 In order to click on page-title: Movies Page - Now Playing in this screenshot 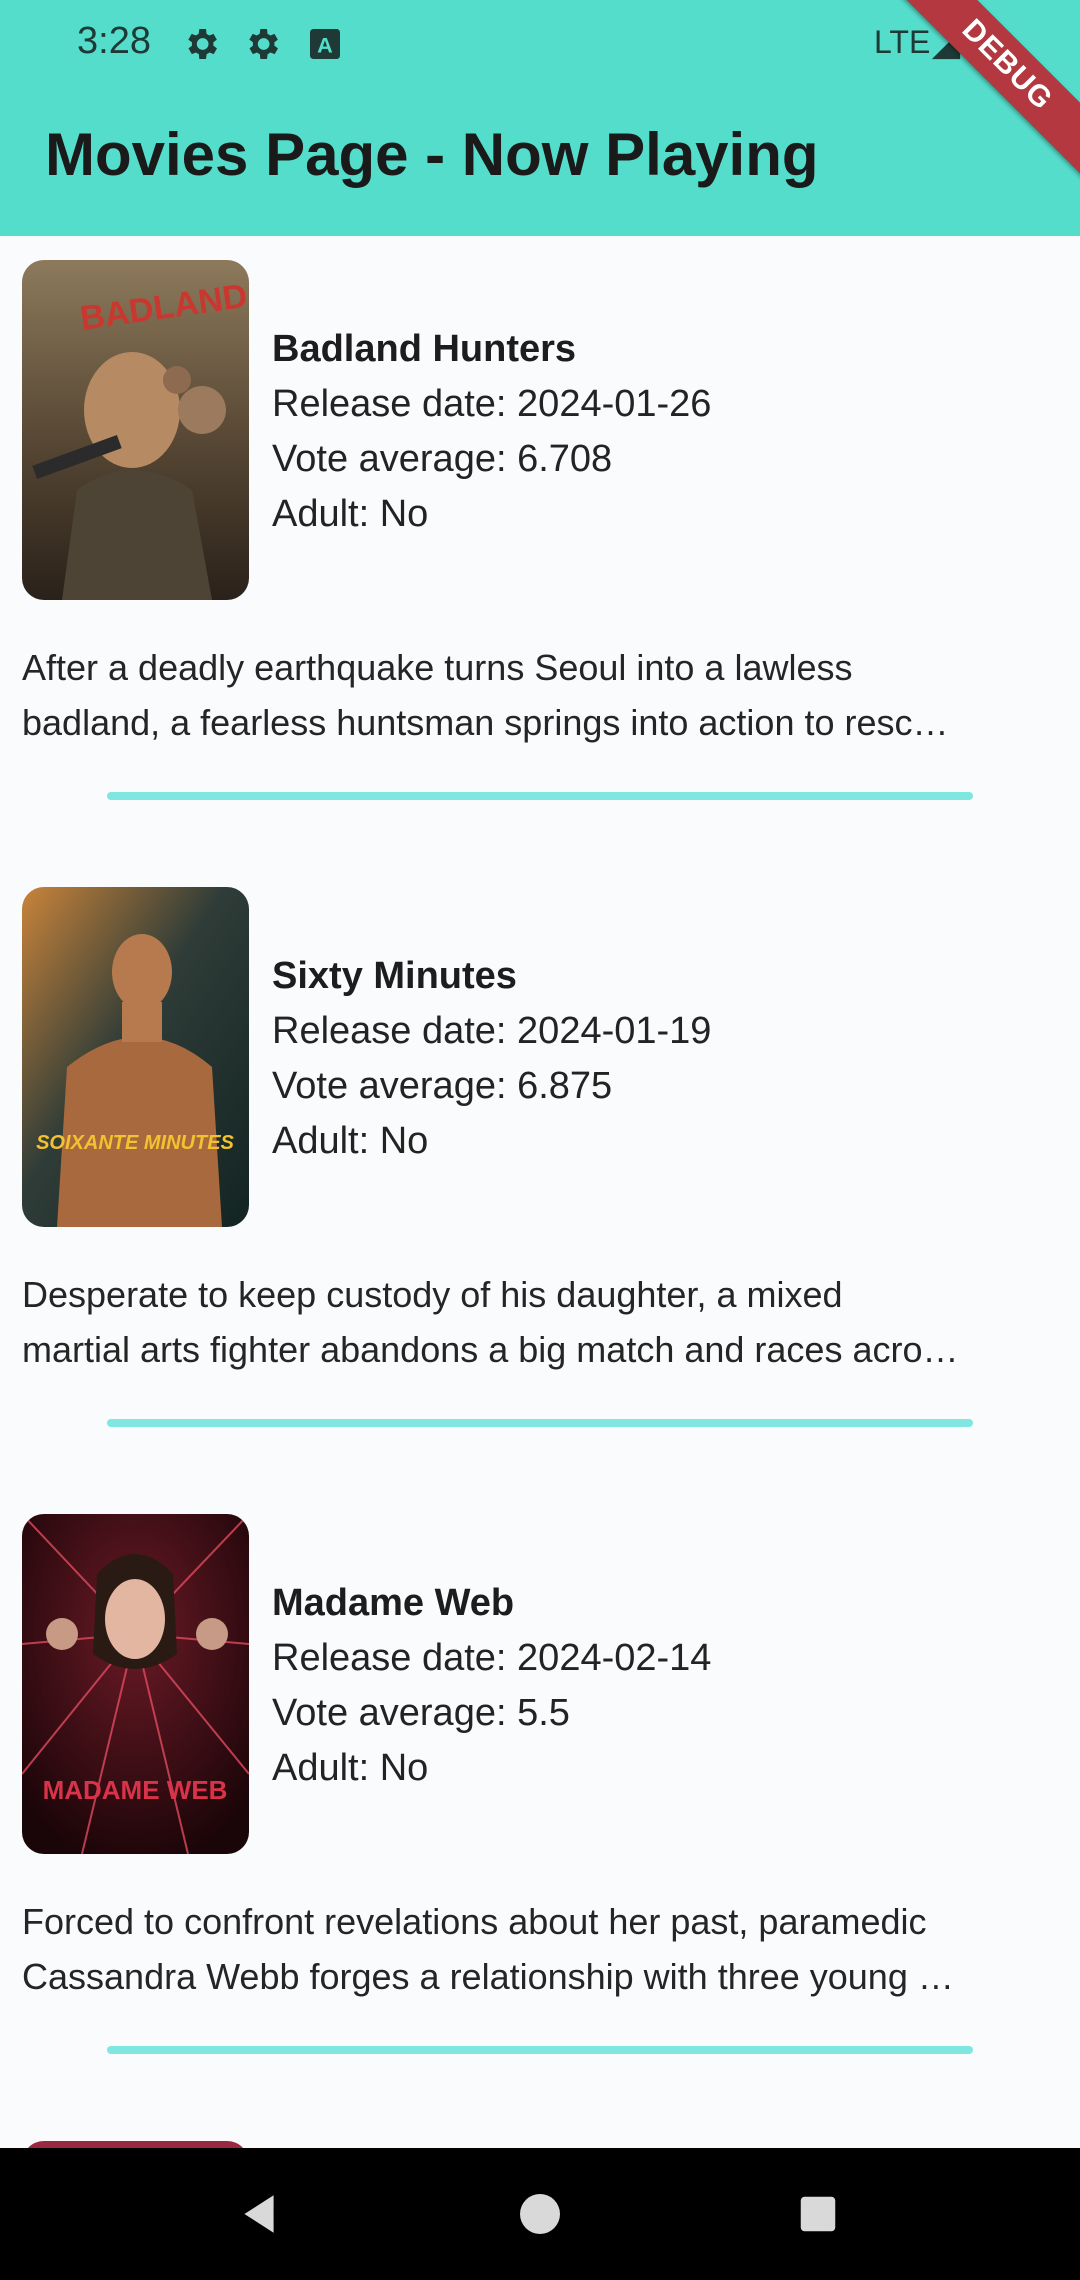, I will do `click(432, 154)`.